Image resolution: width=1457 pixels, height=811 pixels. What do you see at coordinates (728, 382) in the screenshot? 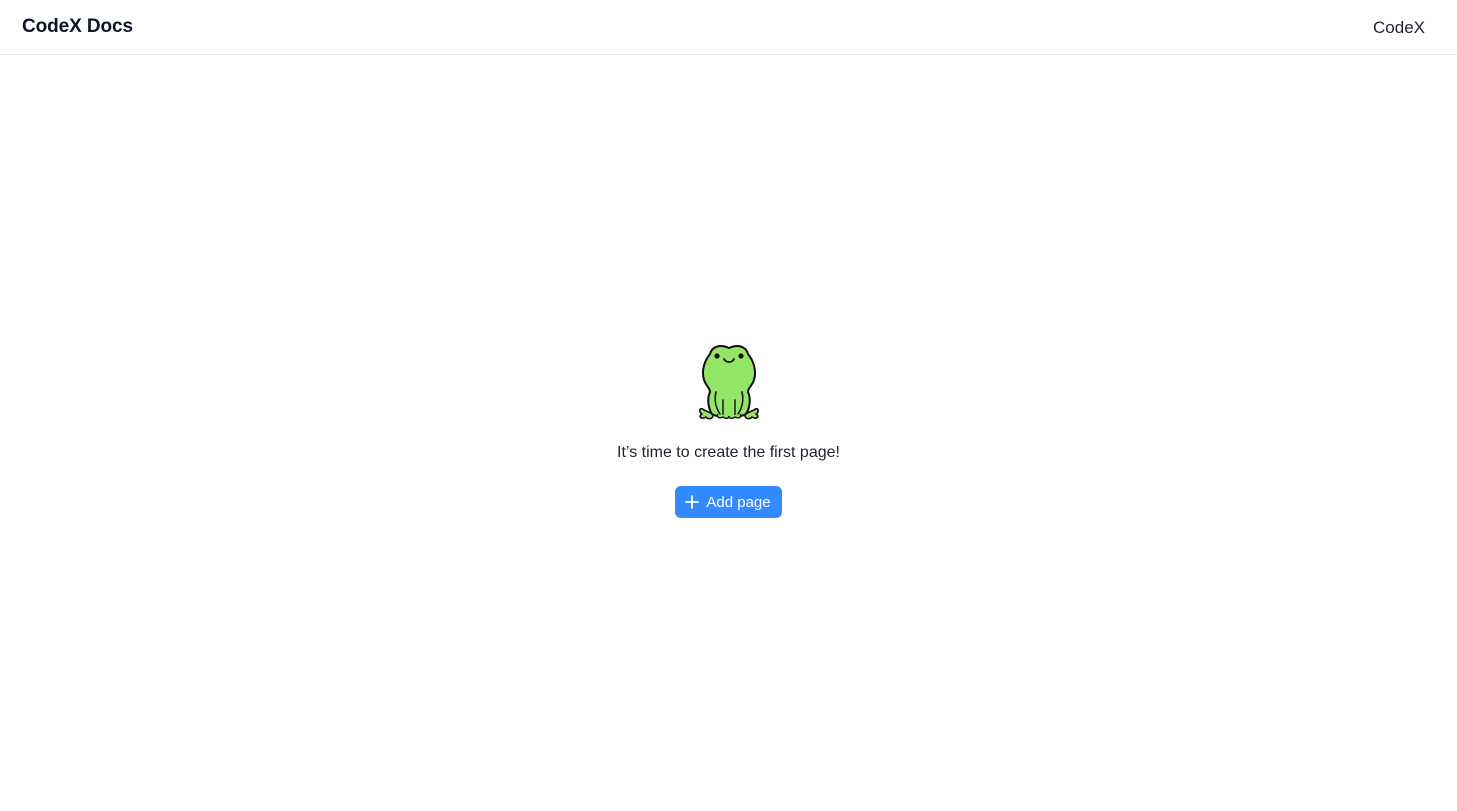
I see `frog-icon` at bounding box center [728, 382].